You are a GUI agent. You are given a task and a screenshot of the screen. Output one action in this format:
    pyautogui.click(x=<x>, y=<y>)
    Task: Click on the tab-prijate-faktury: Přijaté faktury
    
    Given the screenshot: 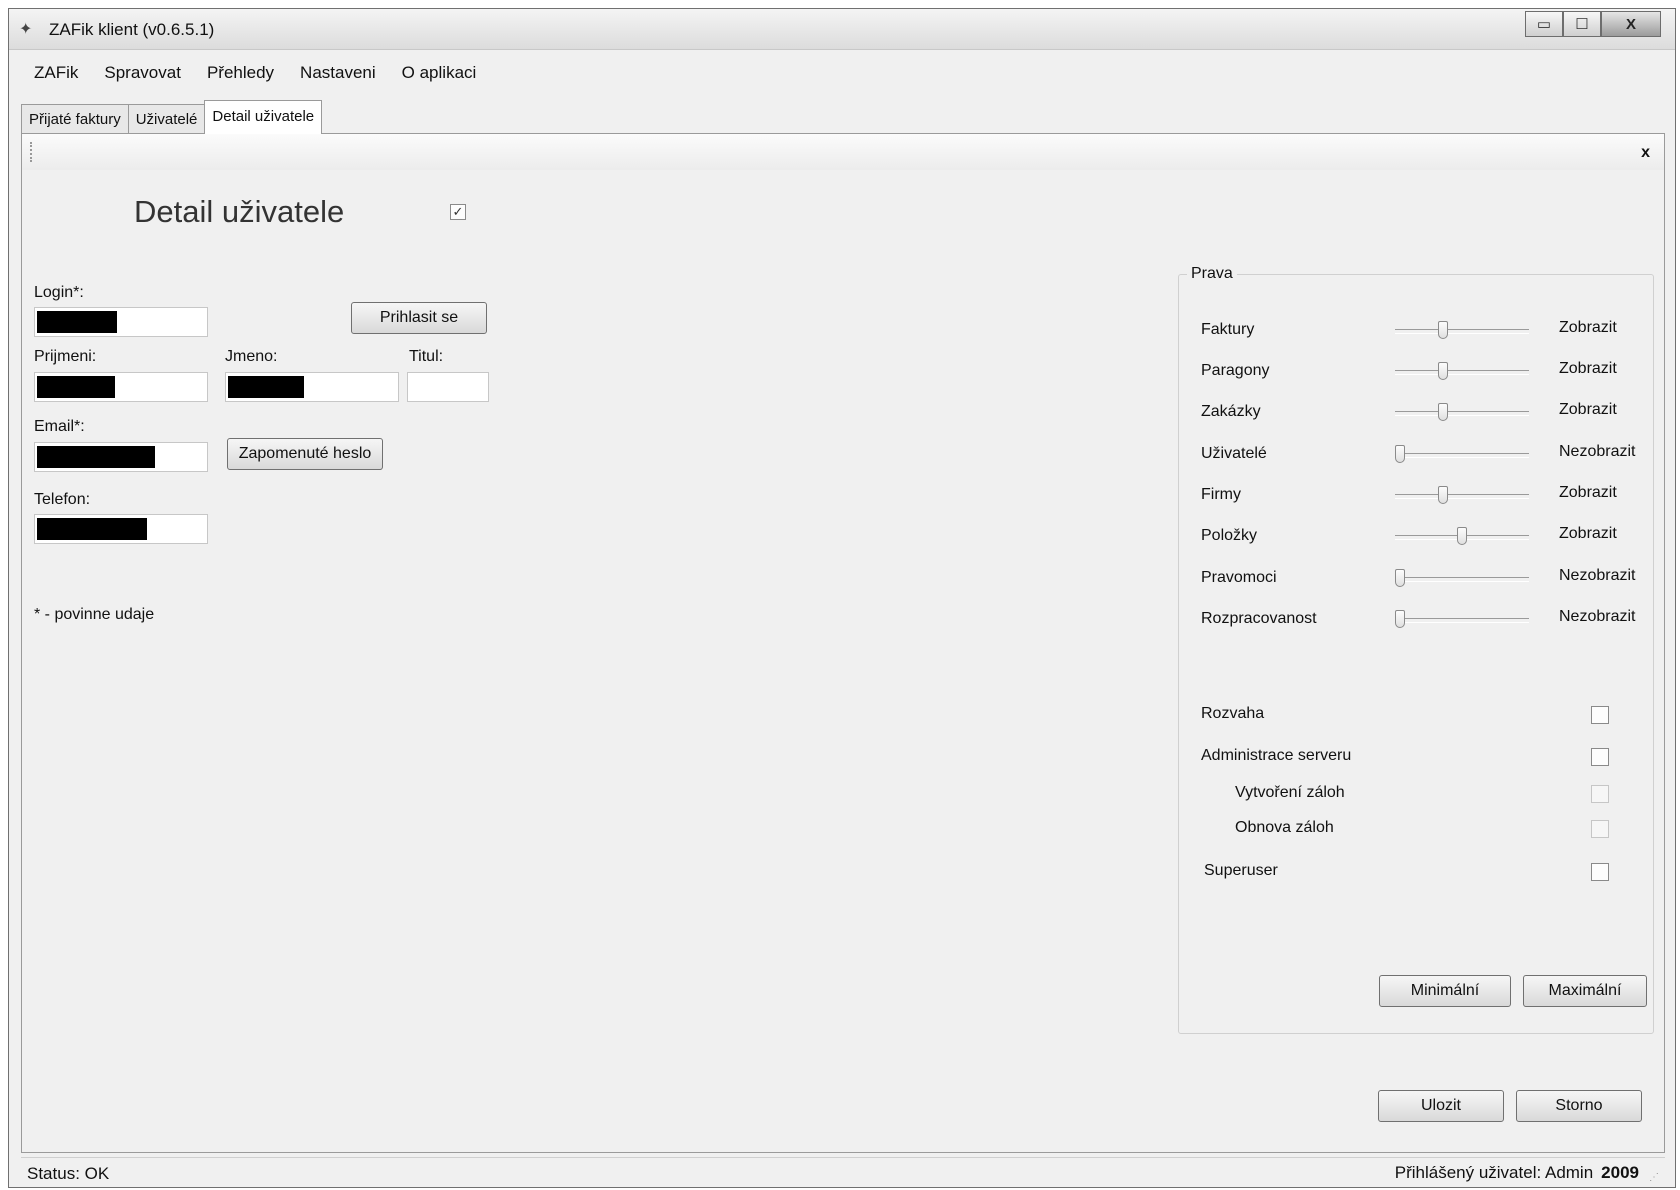 What is the action you would take?
    pyautogui.click(x=75, y=119)
    